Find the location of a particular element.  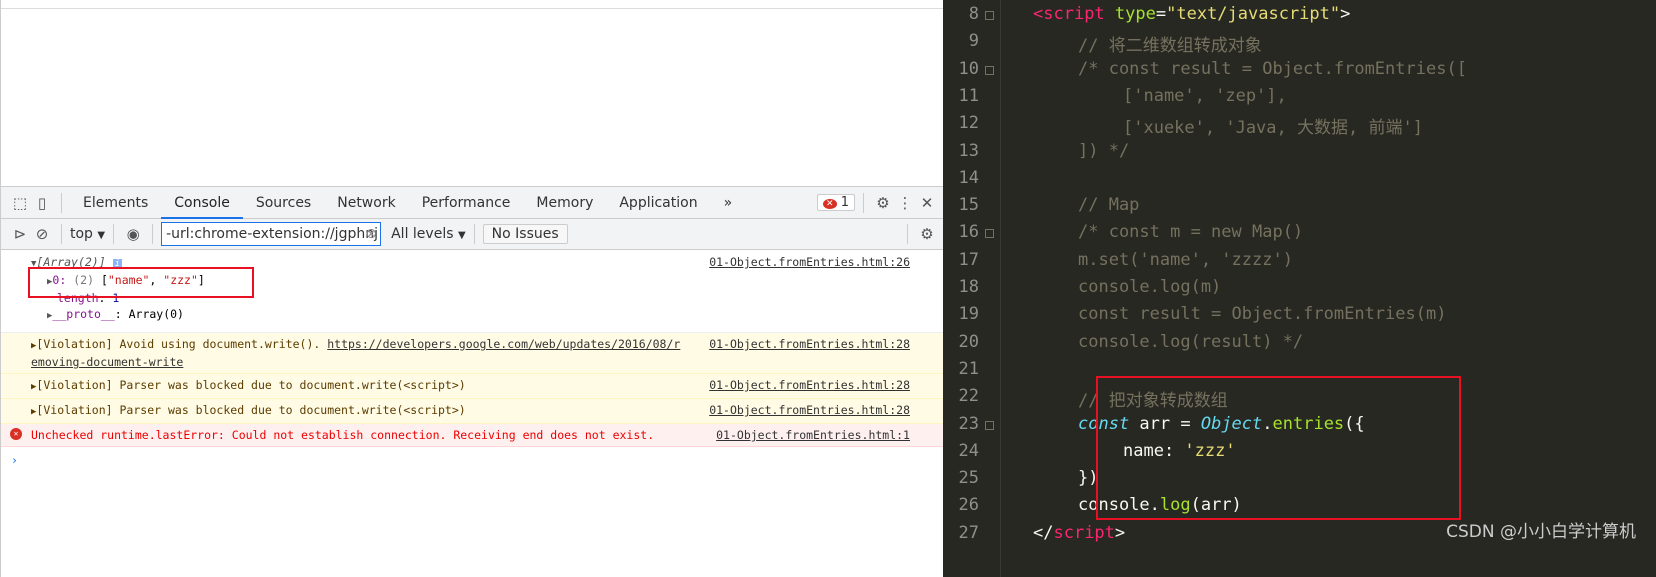

line-number: 18 is located at coordinates (968, 287).